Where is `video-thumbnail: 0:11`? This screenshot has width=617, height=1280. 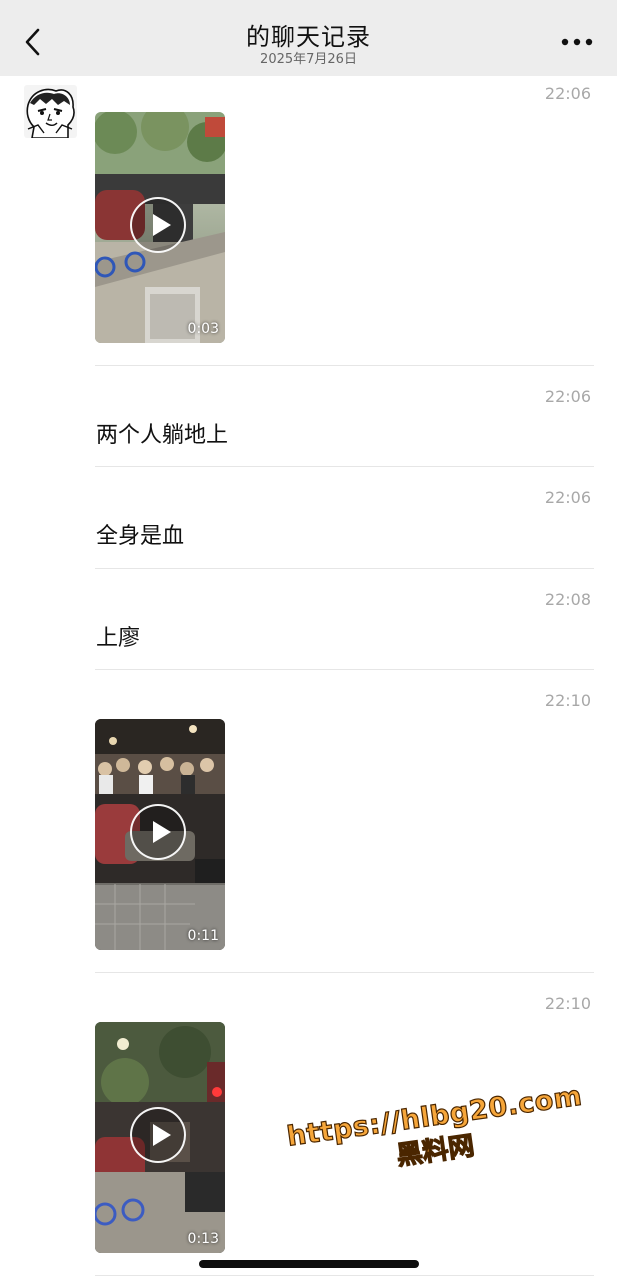
video-thumbnail: 0:11 is located at coordinates (160, 834).